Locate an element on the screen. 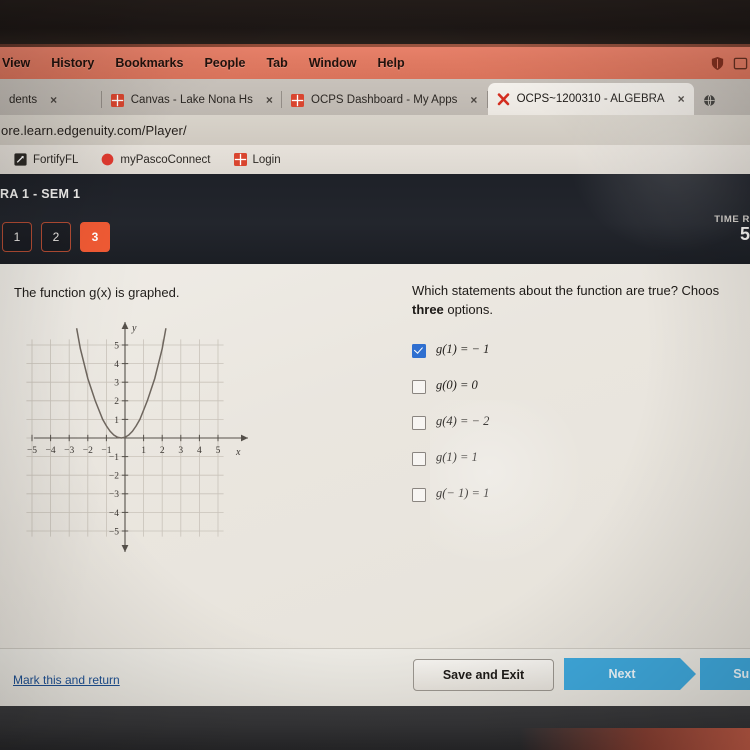 Image resolution: width=750 pixels, height=750 pixels. x-axis-label: x is located at coordinates (238, 452).